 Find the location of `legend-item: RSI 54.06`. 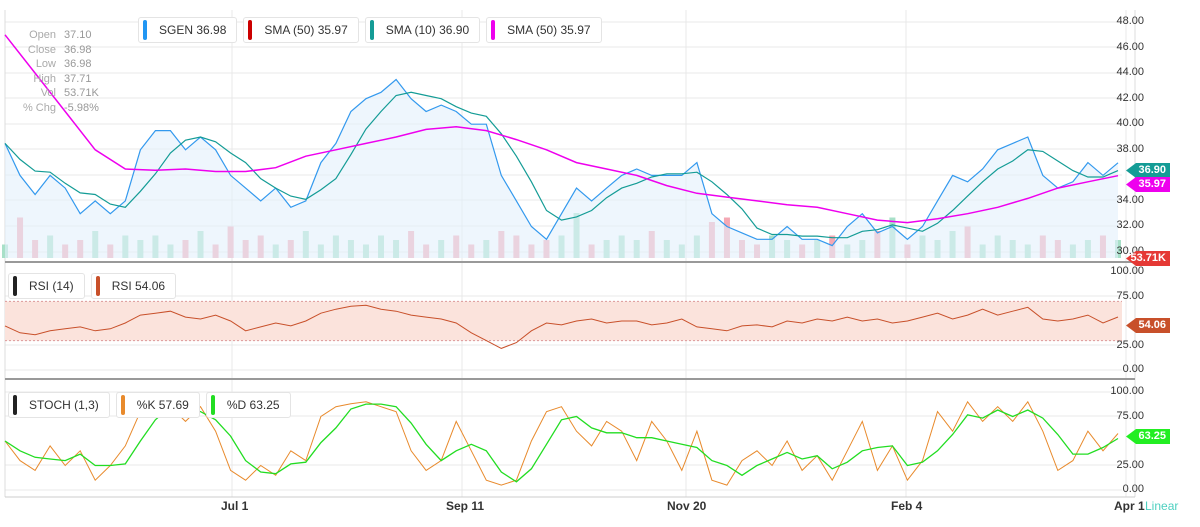

legend-item: RSI 54.06 is located at coordinates (133, 286).